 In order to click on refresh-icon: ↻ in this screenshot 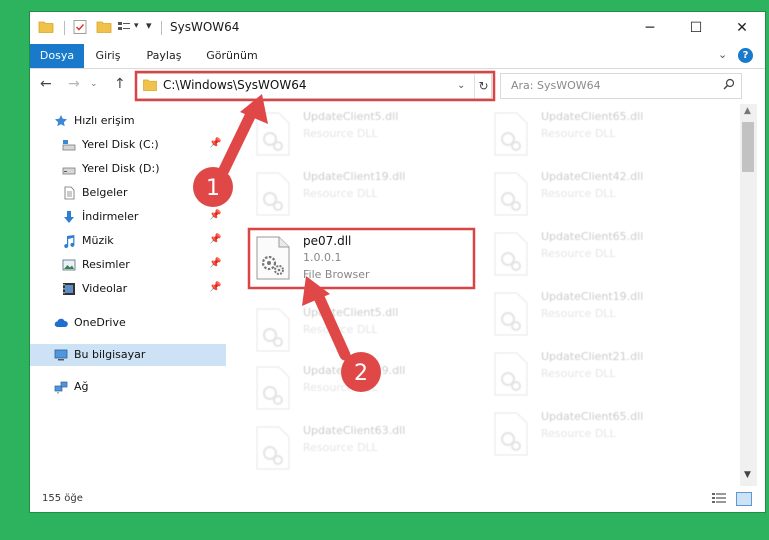, I will do `click(483, 86)`.